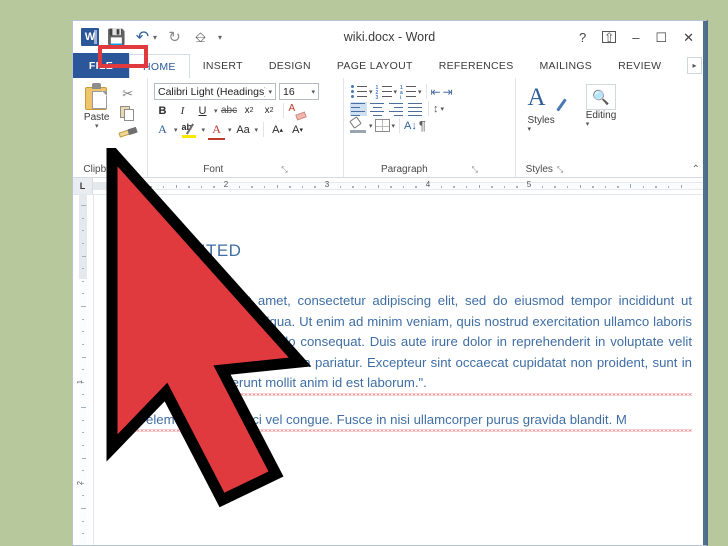  I want to click on editing-caret-icon: ▾, so click(588, 124).